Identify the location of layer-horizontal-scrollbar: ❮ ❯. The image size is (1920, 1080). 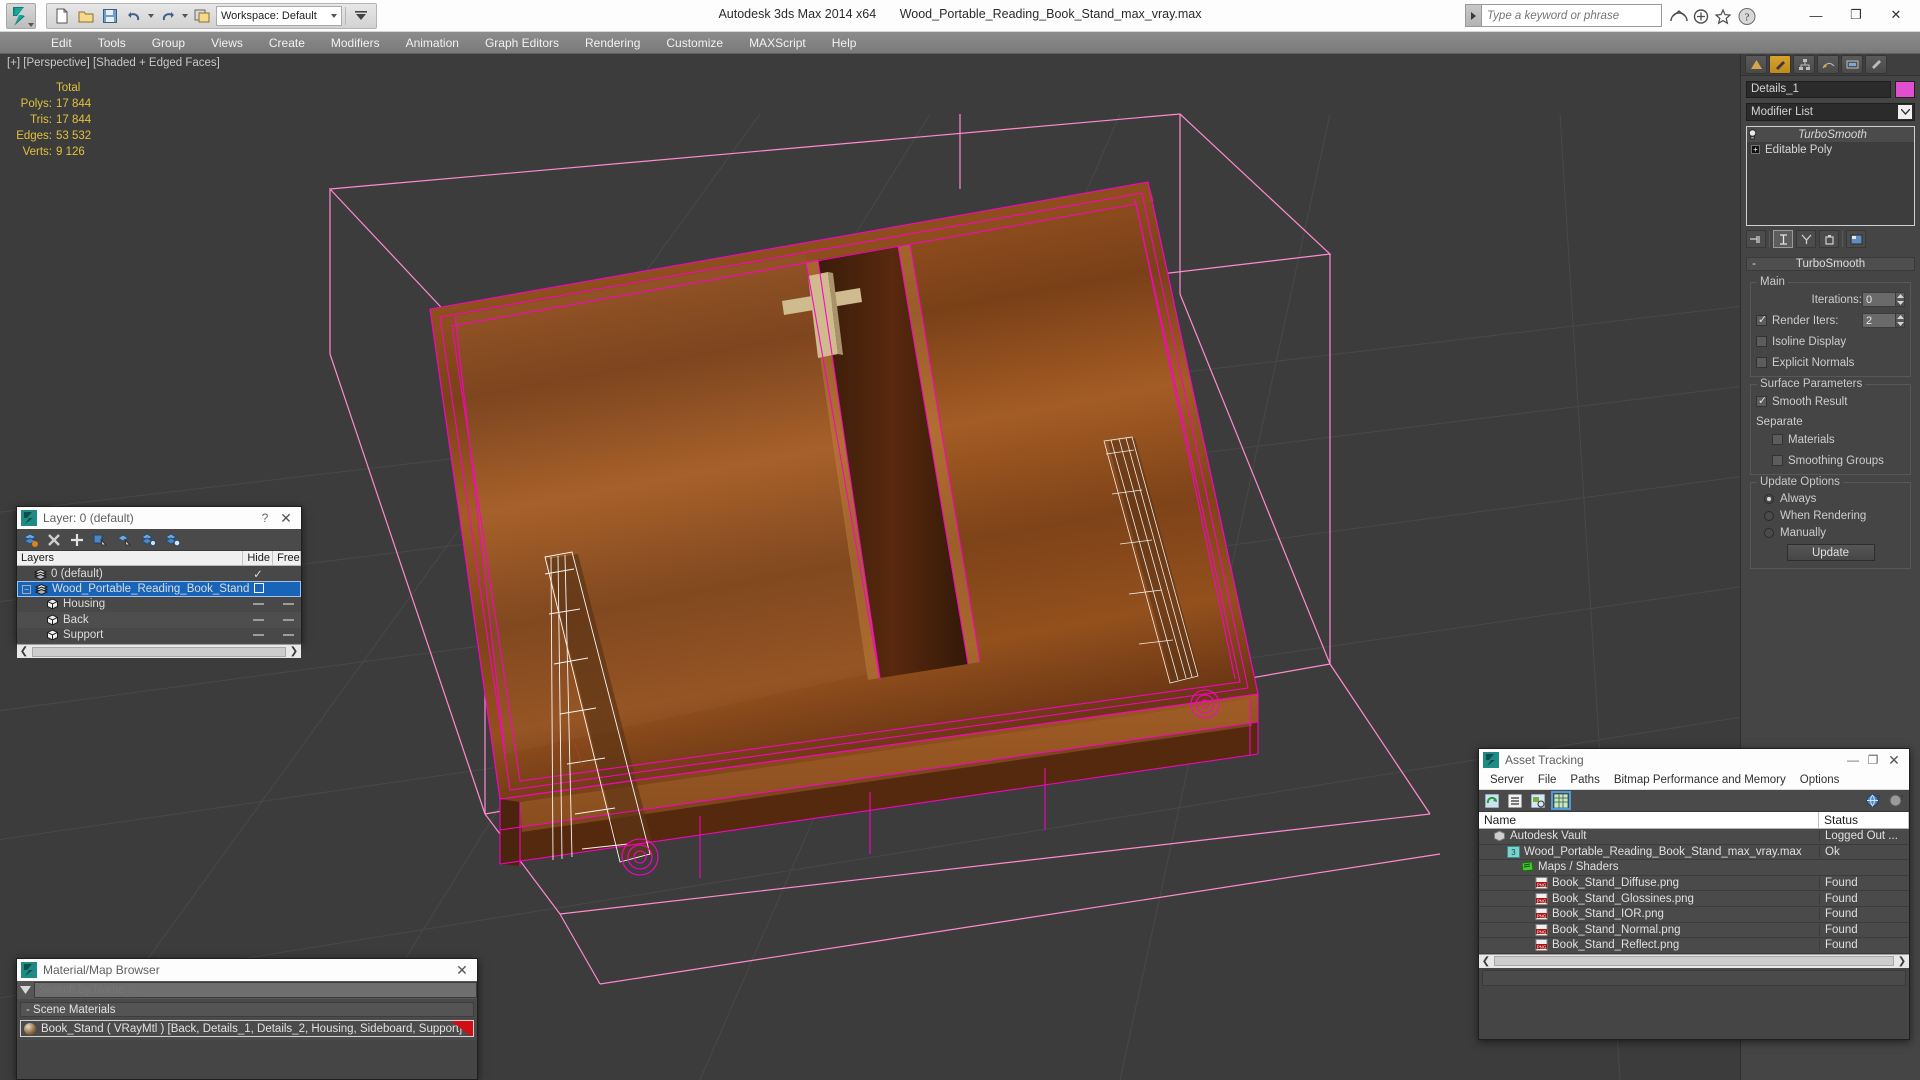
(159, 651).